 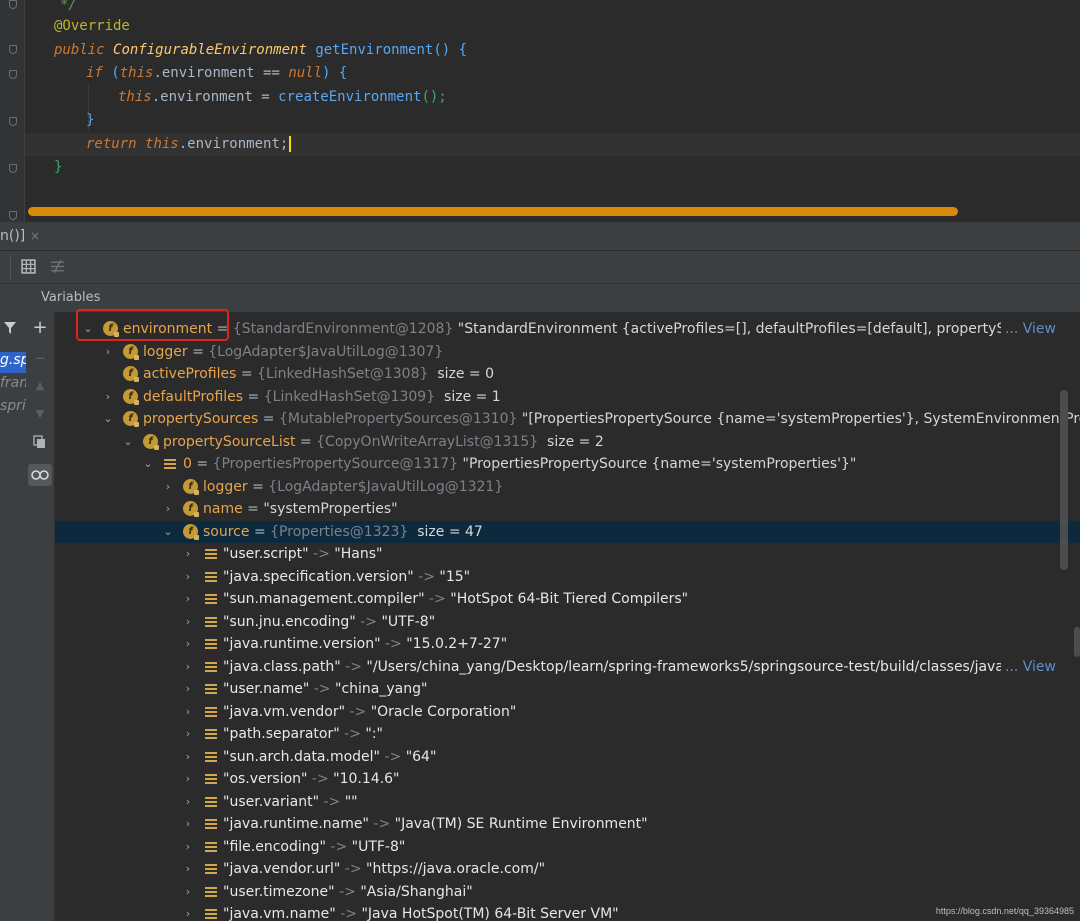 What do you see at coordinates (13, 406) in the screenshot?
I see `frame-item: spri` at bounding box center [13, 406].